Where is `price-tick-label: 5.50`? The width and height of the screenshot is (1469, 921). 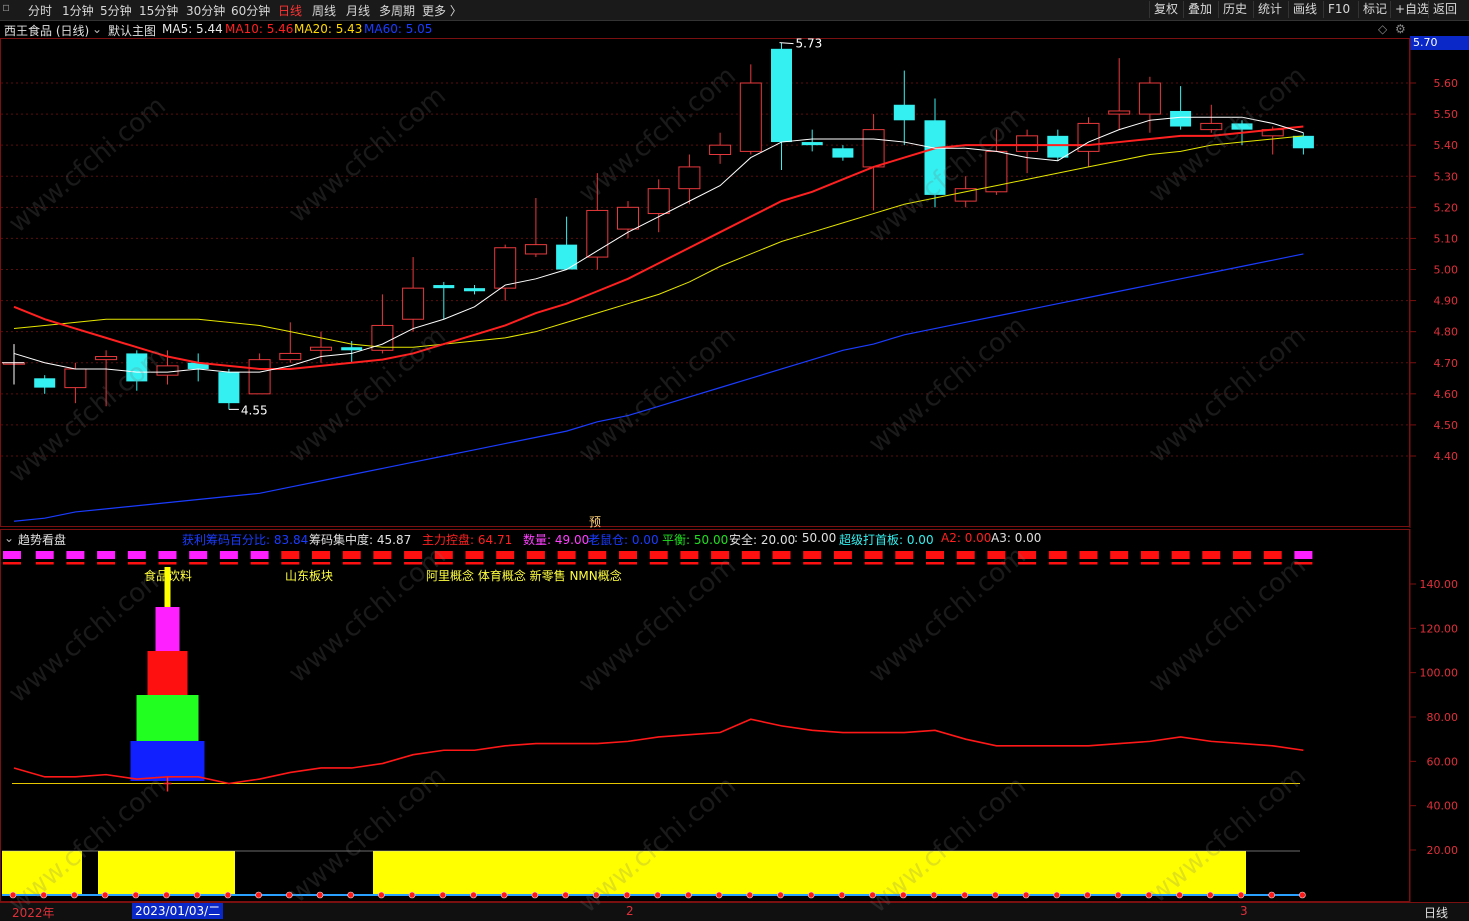
price-tick-label: 5.50 is located at coordinates (1446, 114).